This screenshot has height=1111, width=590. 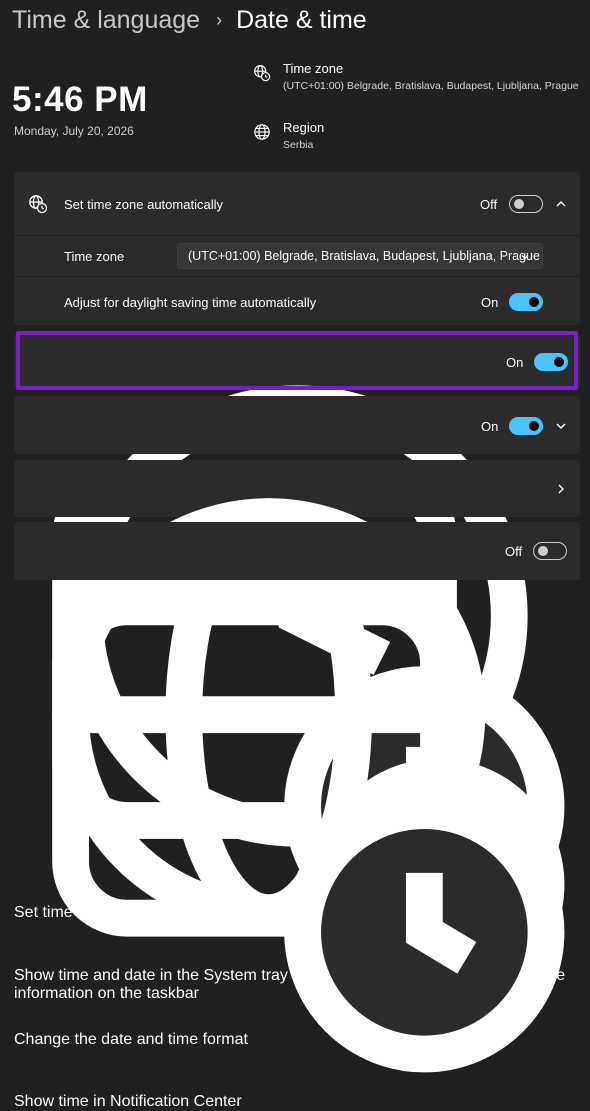 What do you see at coordinates (106, 20) in the screenshot?
I see `breadcrumb-parent: Time & language` at bounding box center [106, 20].